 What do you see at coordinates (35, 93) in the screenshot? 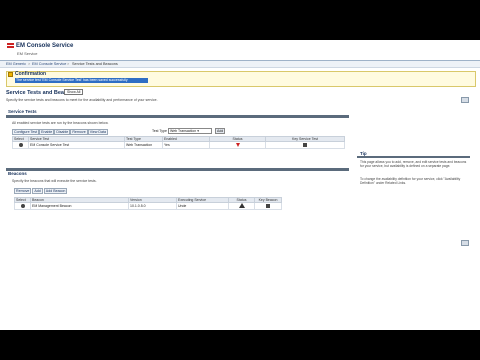
I see `page-title: Service Tests and Bea` at bounding box center [35, 93].